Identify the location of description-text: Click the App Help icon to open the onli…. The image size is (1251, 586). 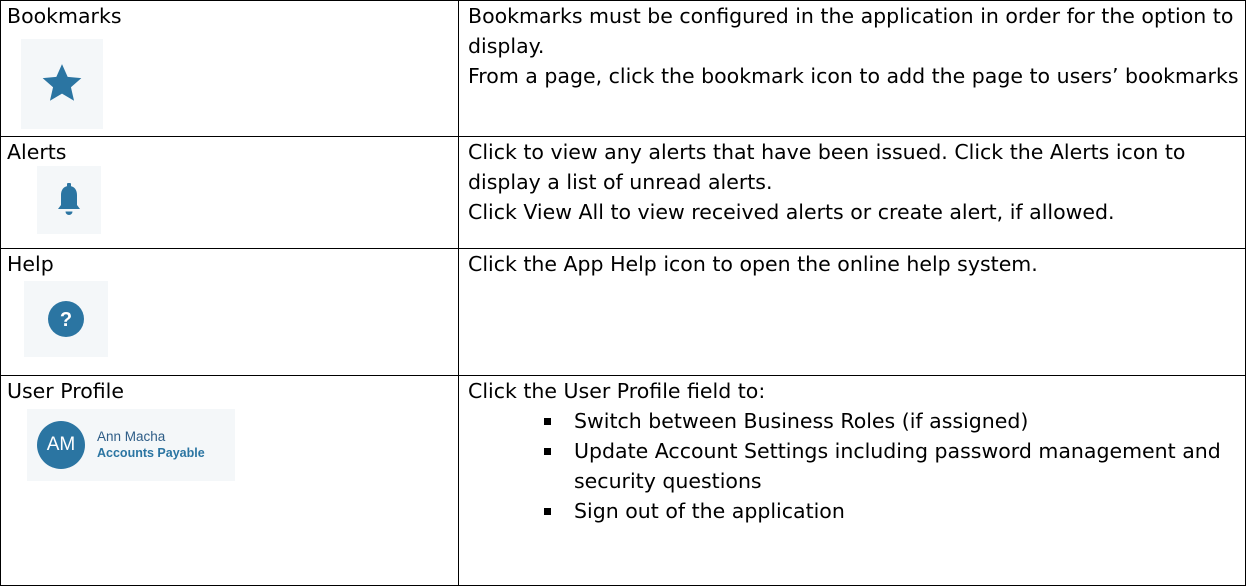
(753, 264).